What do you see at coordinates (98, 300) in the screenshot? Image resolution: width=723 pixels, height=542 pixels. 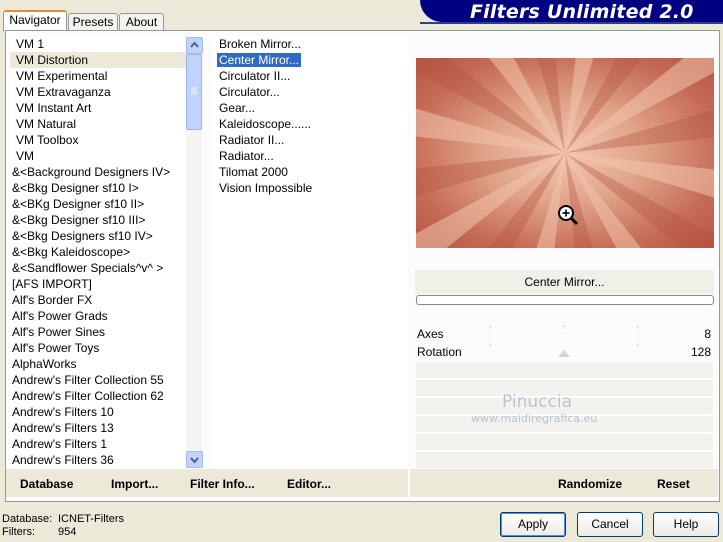 I see `category-item: Alf's Border FX` at bounding box center [98, 300].